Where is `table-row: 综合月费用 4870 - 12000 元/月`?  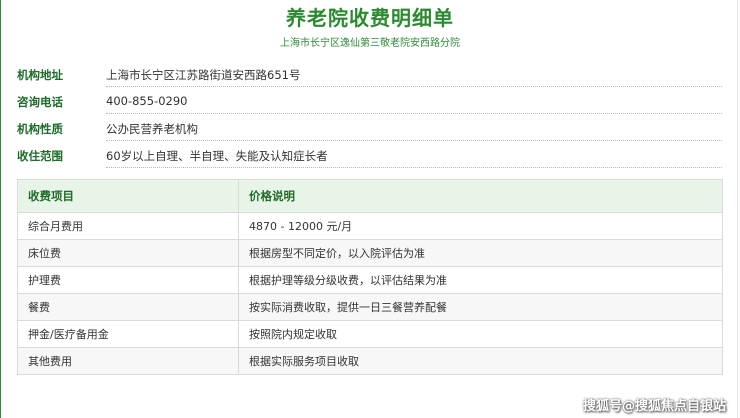 table-row: 综合月费用 4870 - 12000 元/月 is located at coordinates (370, 226).